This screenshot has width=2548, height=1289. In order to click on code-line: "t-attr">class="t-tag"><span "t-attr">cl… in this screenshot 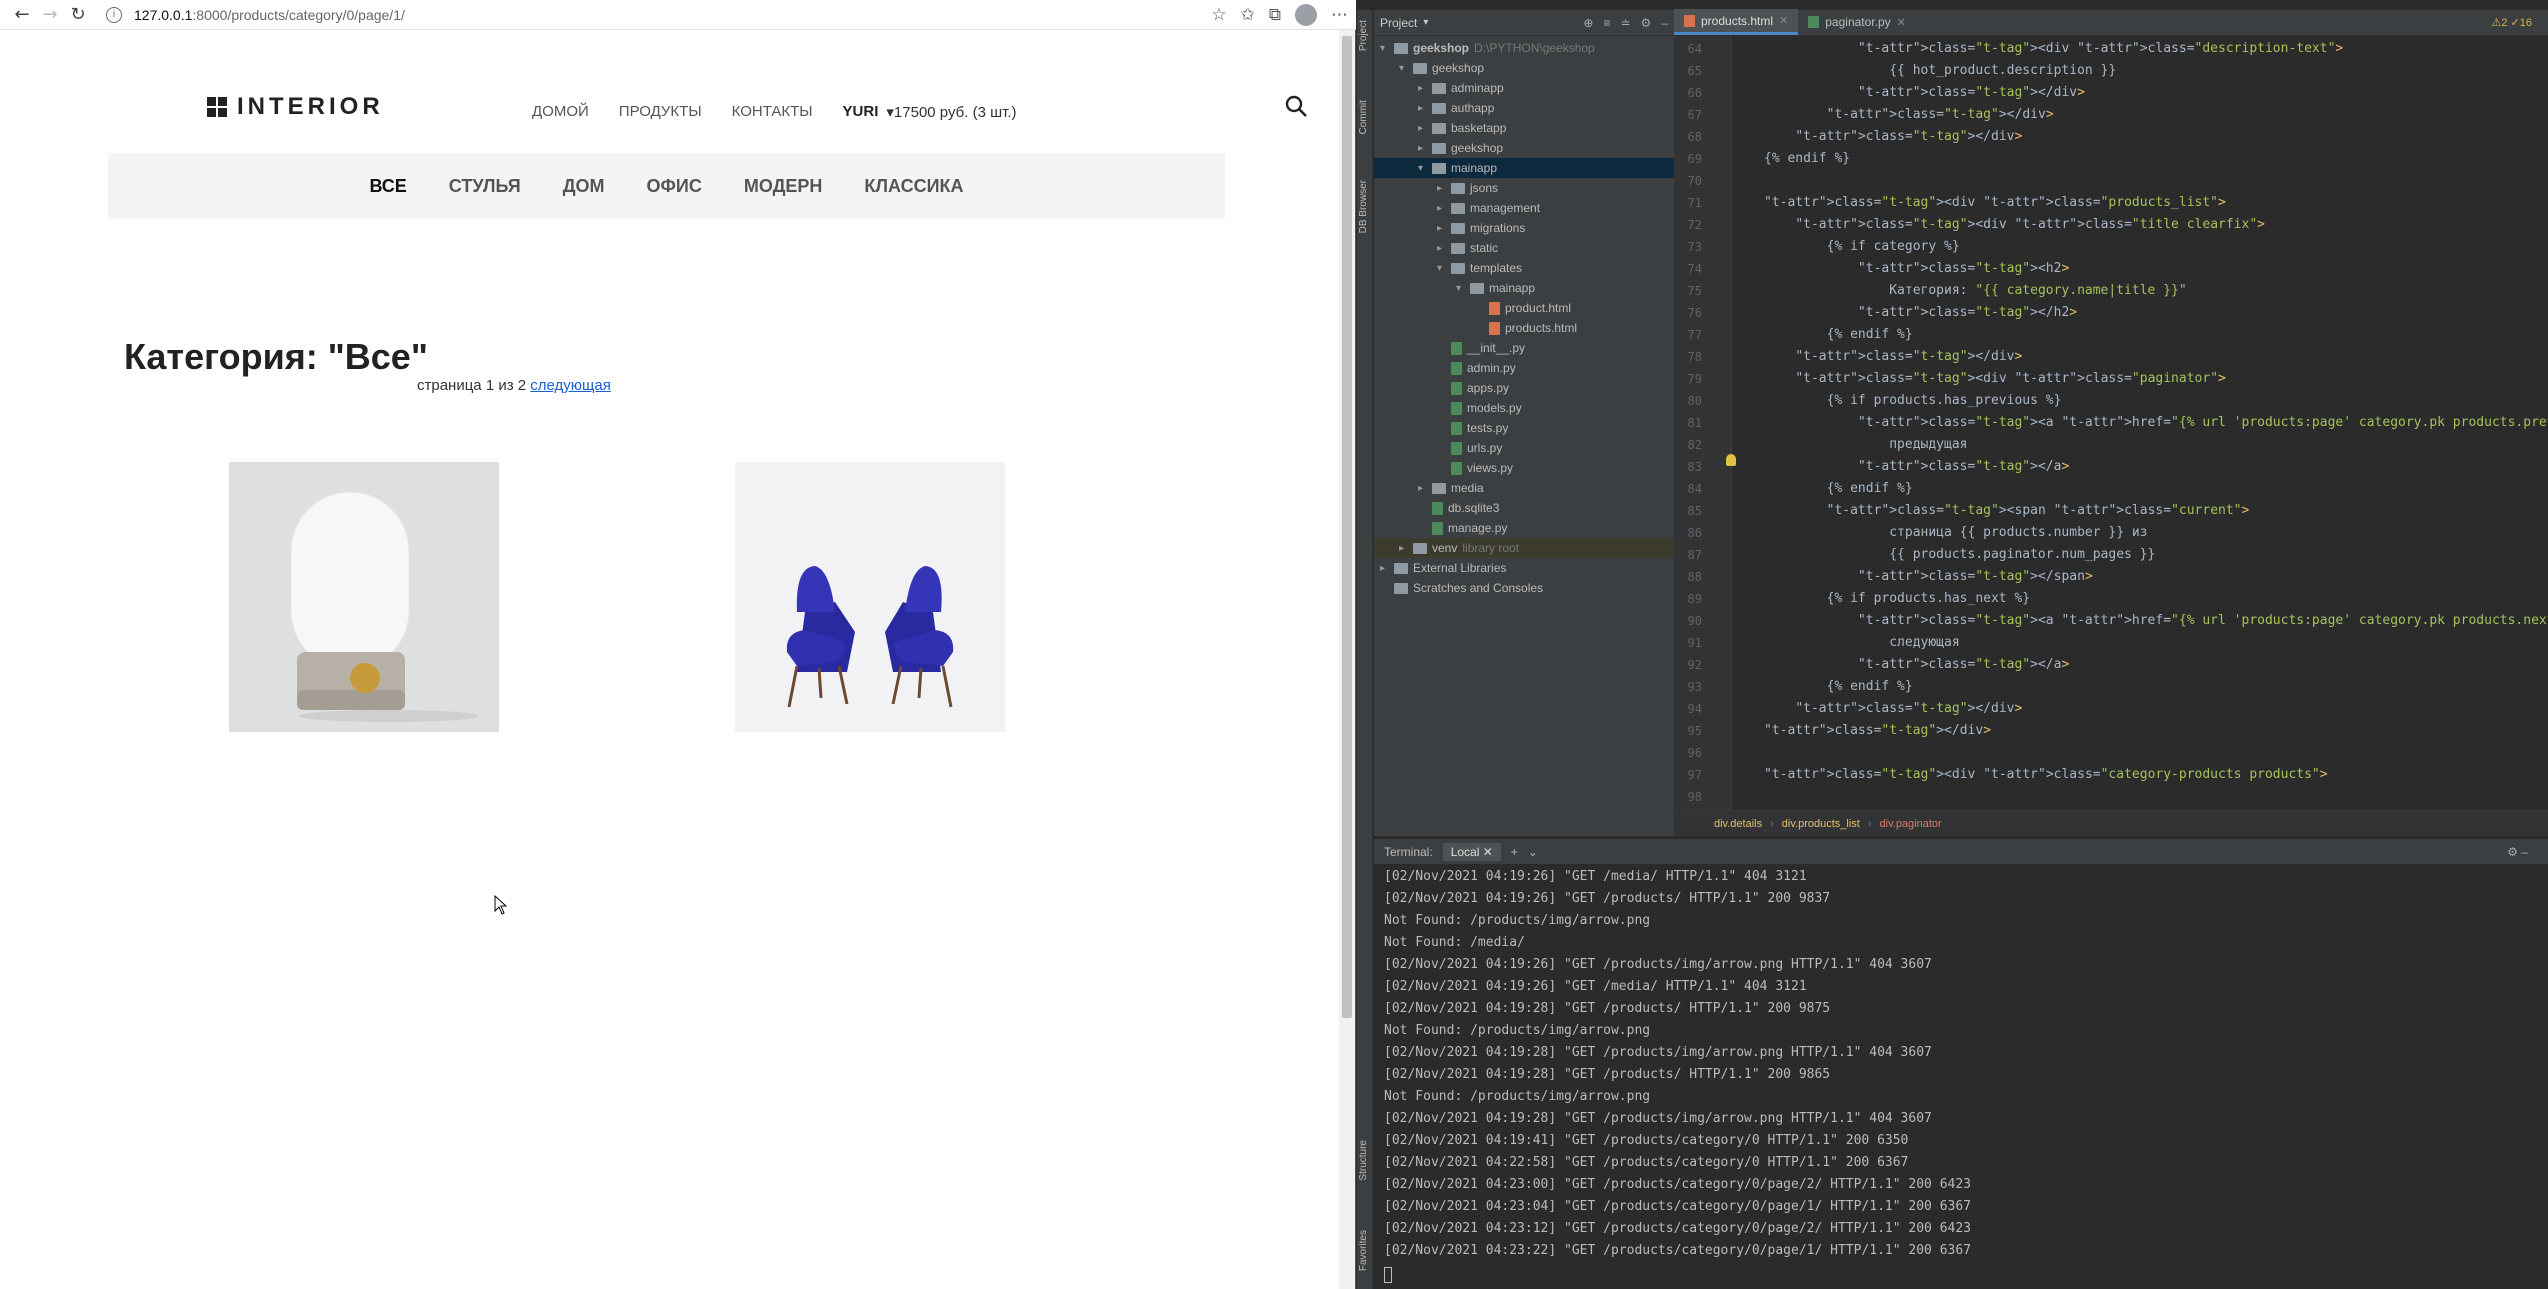, I will do `click(2140, 511)`.